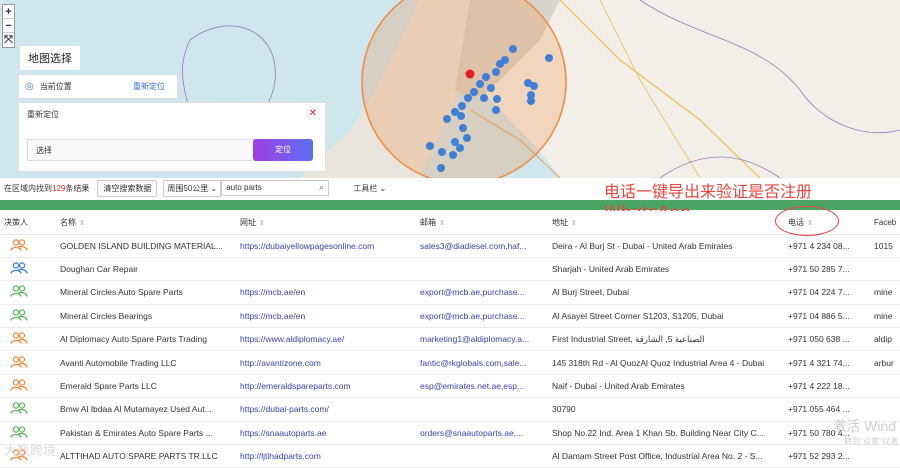  Describe the element at coordinates (885, 246) in the screenshot. I see `cell-fb: 1015` at that location.